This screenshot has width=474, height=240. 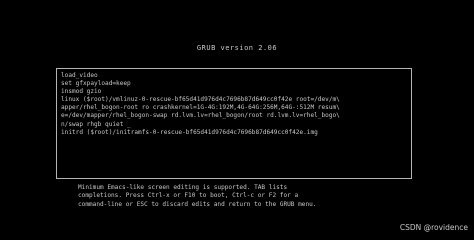 I want to click on editor-line-load-video: load_video, so click(x=234, y=76).